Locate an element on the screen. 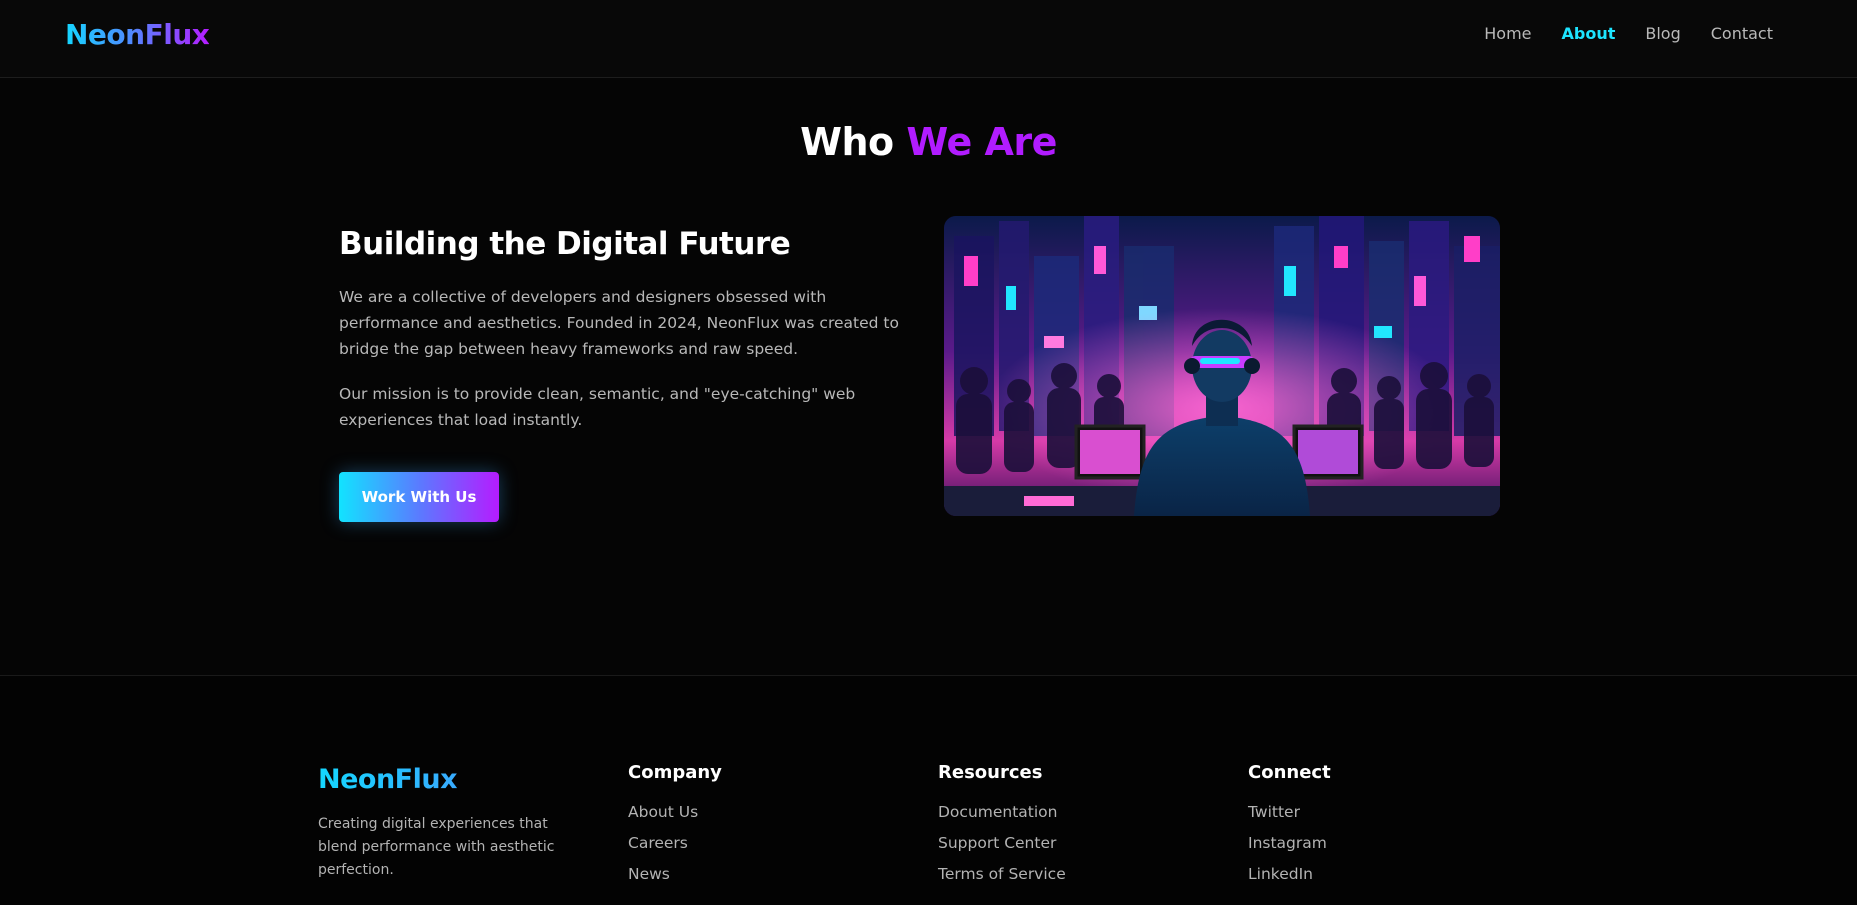 Image resolution: width=1857 pixels, height=905 pixels. nav-link-home: Home is located at coordinates (1507, 33).